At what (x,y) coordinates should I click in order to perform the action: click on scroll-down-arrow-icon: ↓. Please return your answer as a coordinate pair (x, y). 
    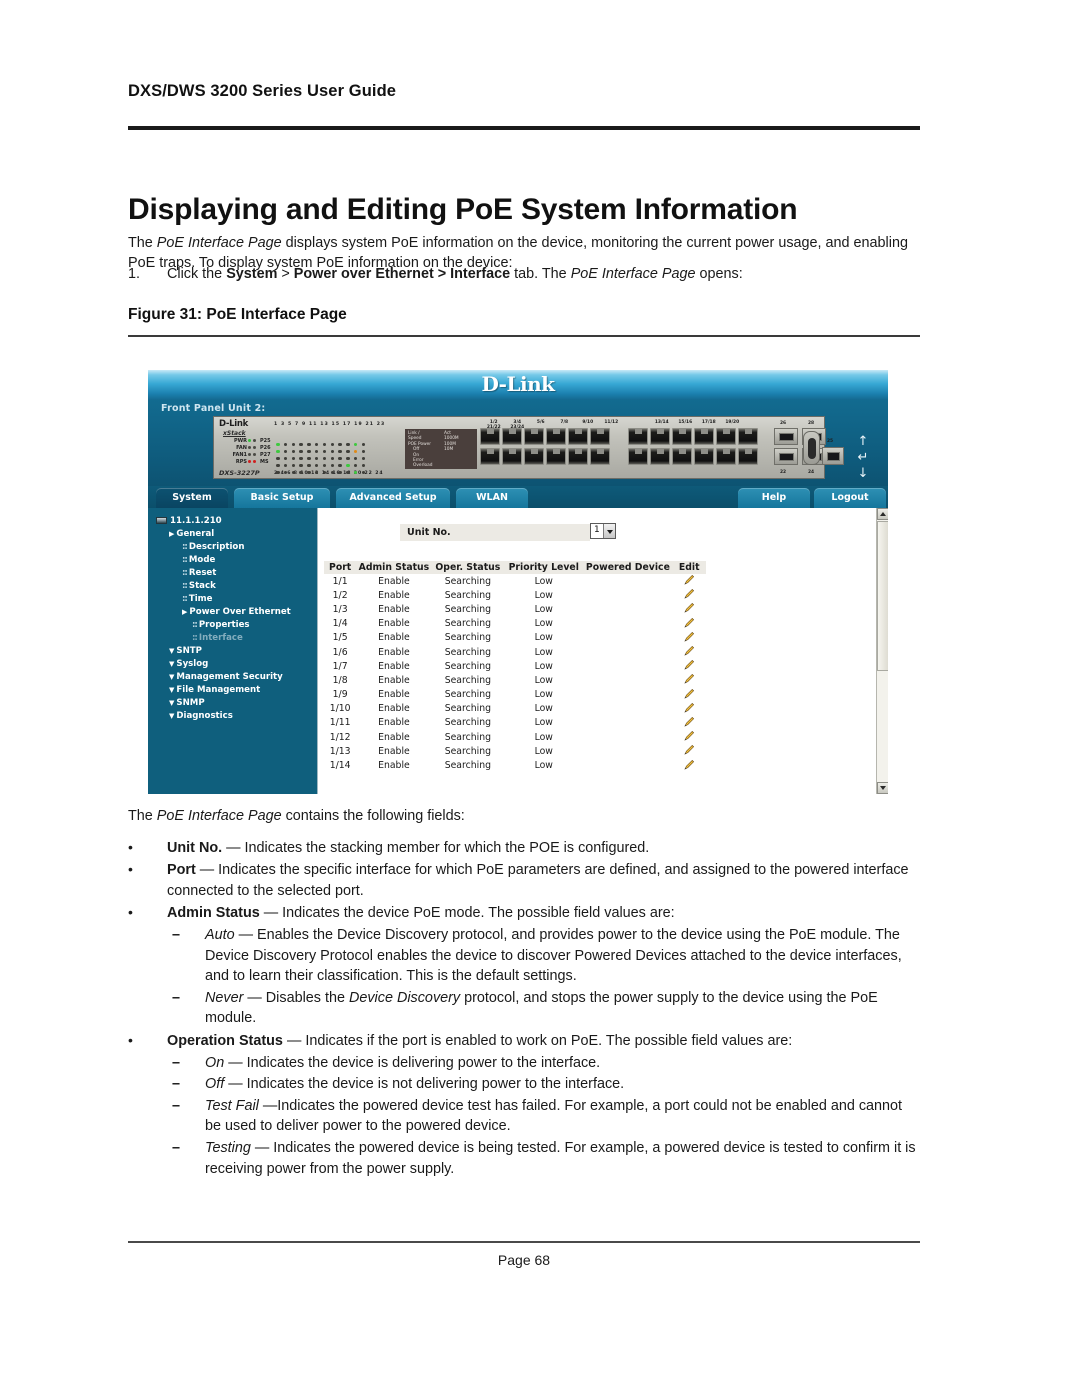
    Looking at the image, I should click on (863, 474).